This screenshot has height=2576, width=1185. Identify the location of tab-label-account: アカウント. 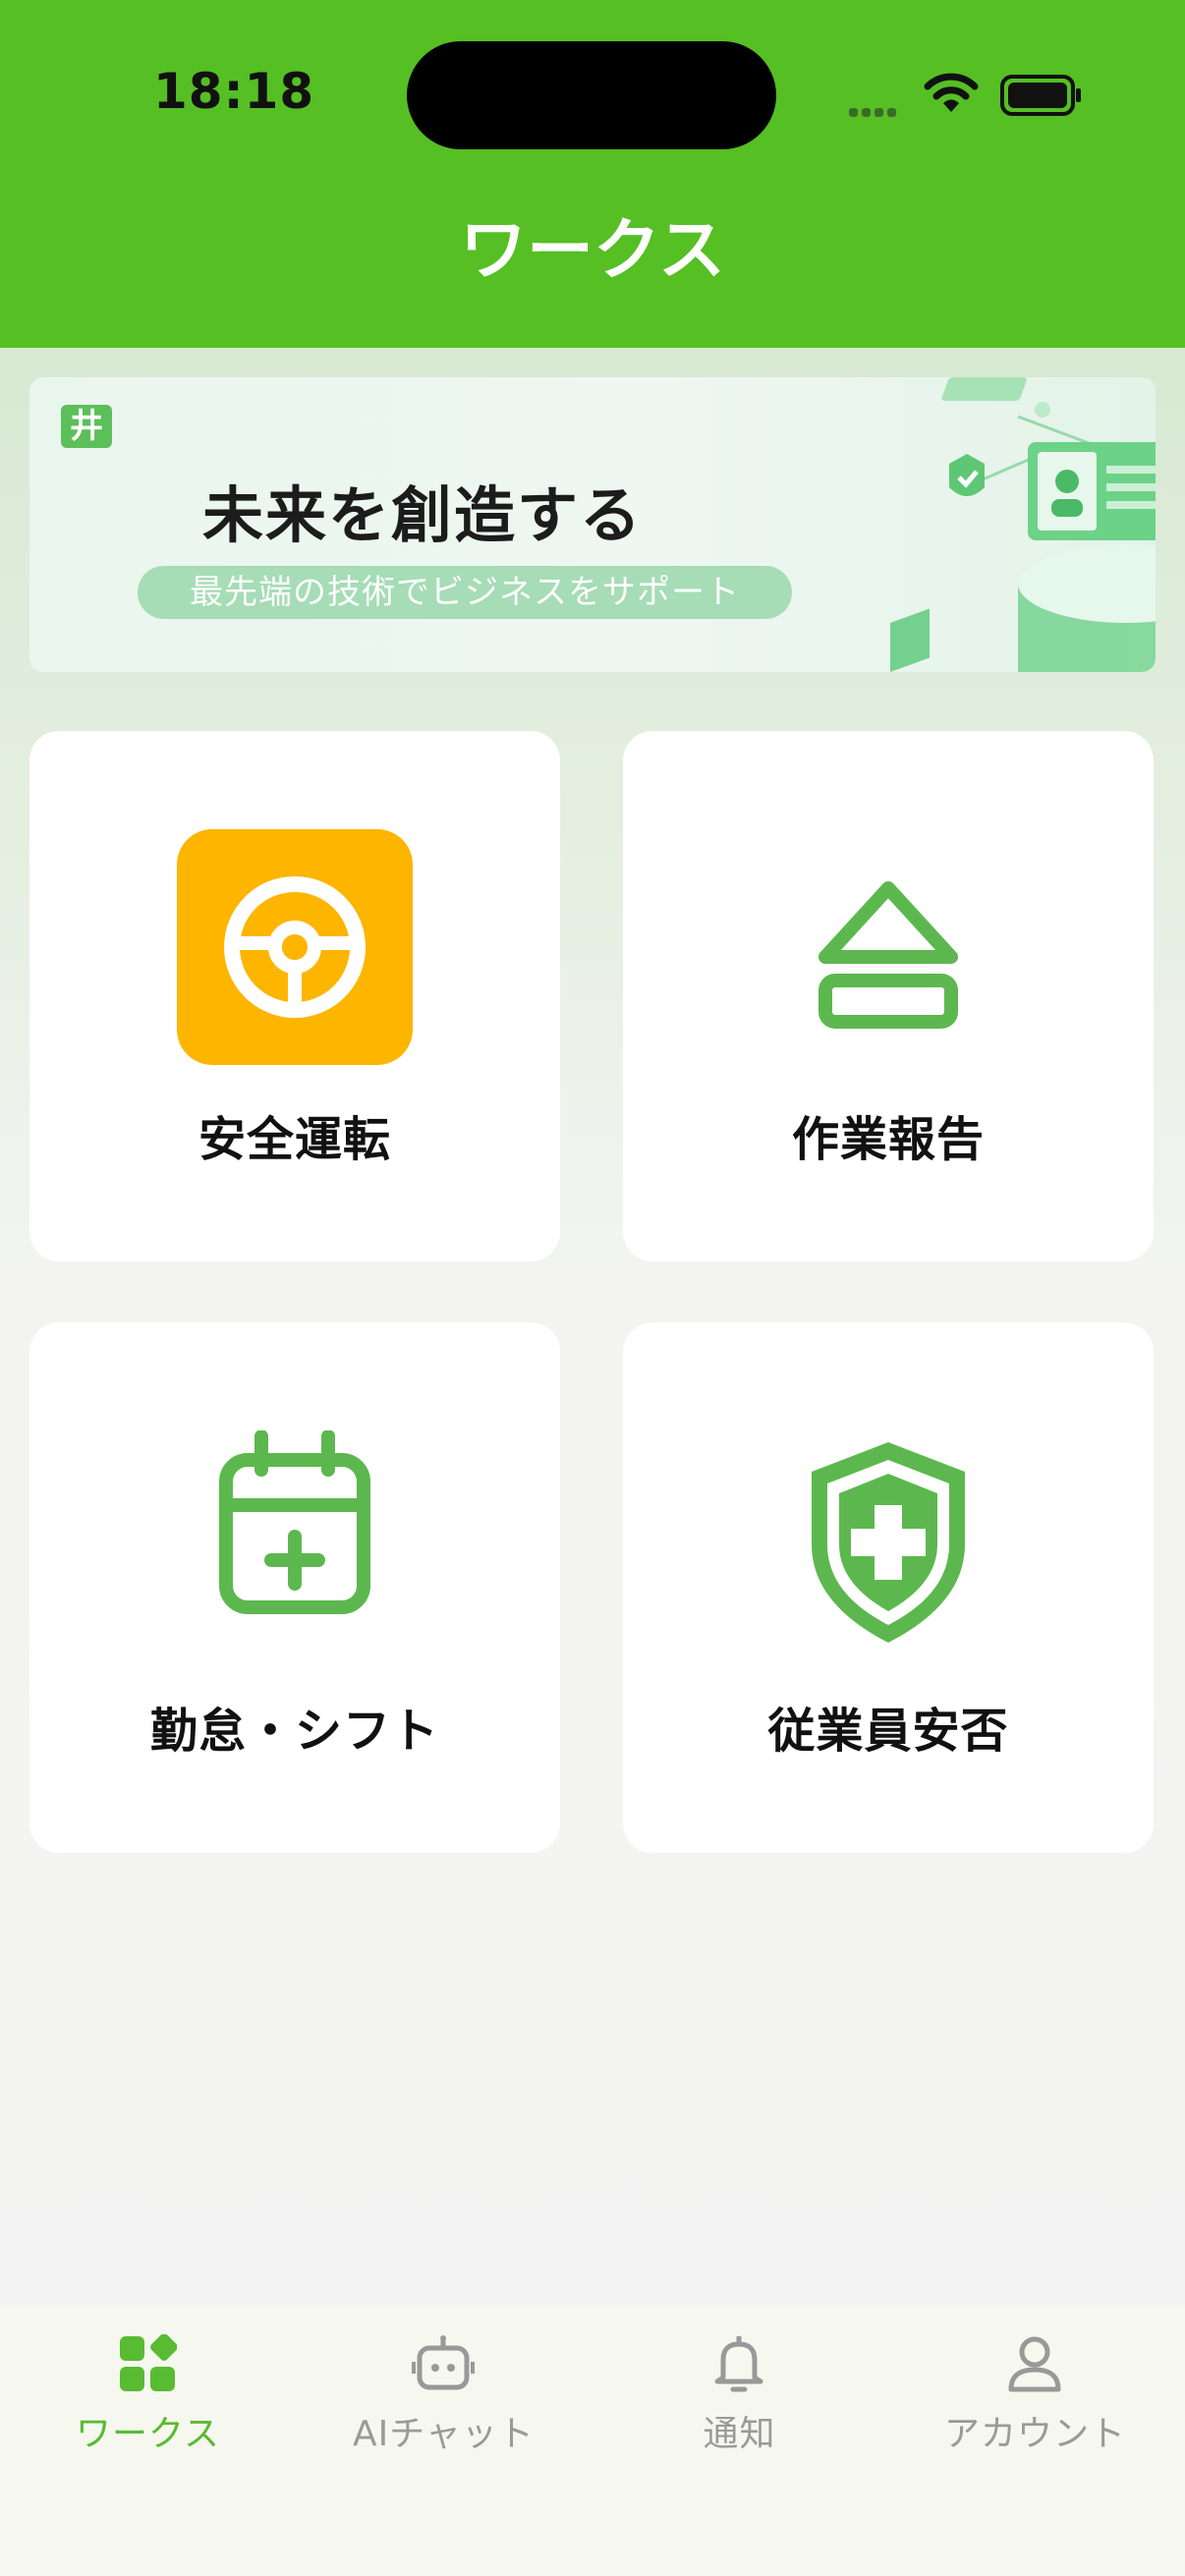
(1034, 2434).